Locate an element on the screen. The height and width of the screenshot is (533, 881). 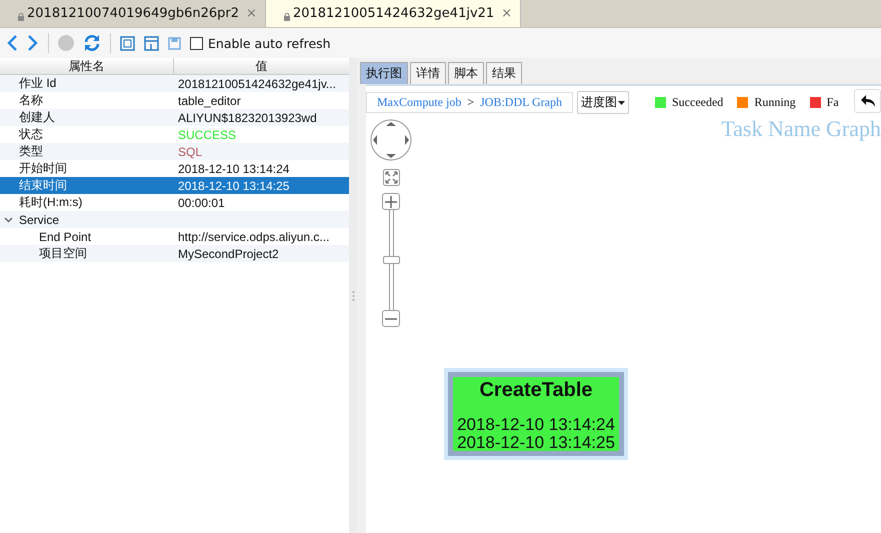
fit-screen-icon is located at coordinates (391, 177).